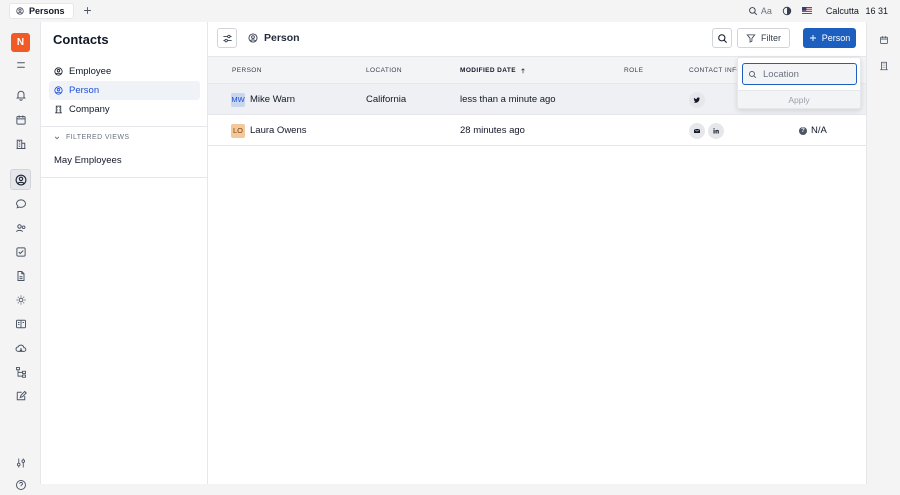  I want to click on modified-date-cell: 28 minutes ago, so click(492, 130).